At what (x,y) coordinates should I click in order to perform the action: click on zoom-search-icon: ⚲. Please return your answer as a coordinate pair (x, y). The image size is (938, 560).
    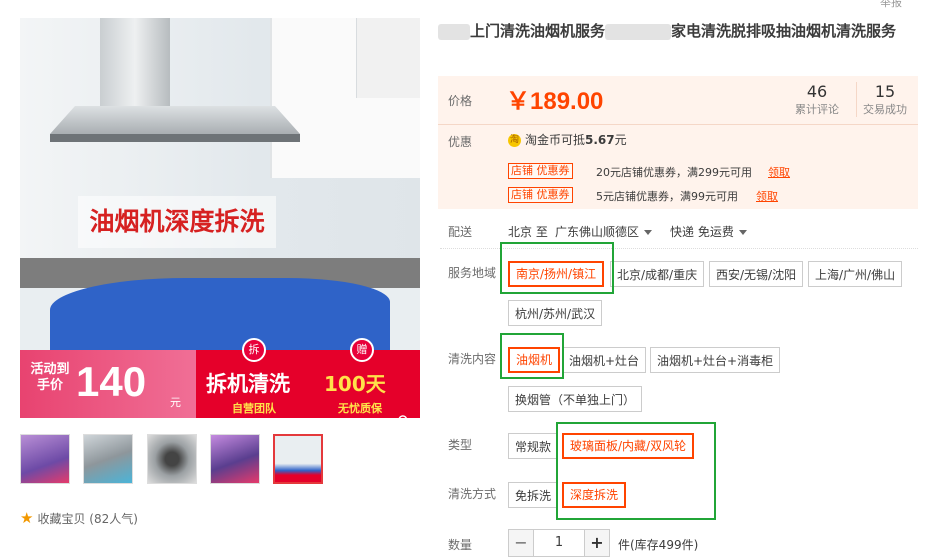
    Looking at the image, I should click on (403, 415).